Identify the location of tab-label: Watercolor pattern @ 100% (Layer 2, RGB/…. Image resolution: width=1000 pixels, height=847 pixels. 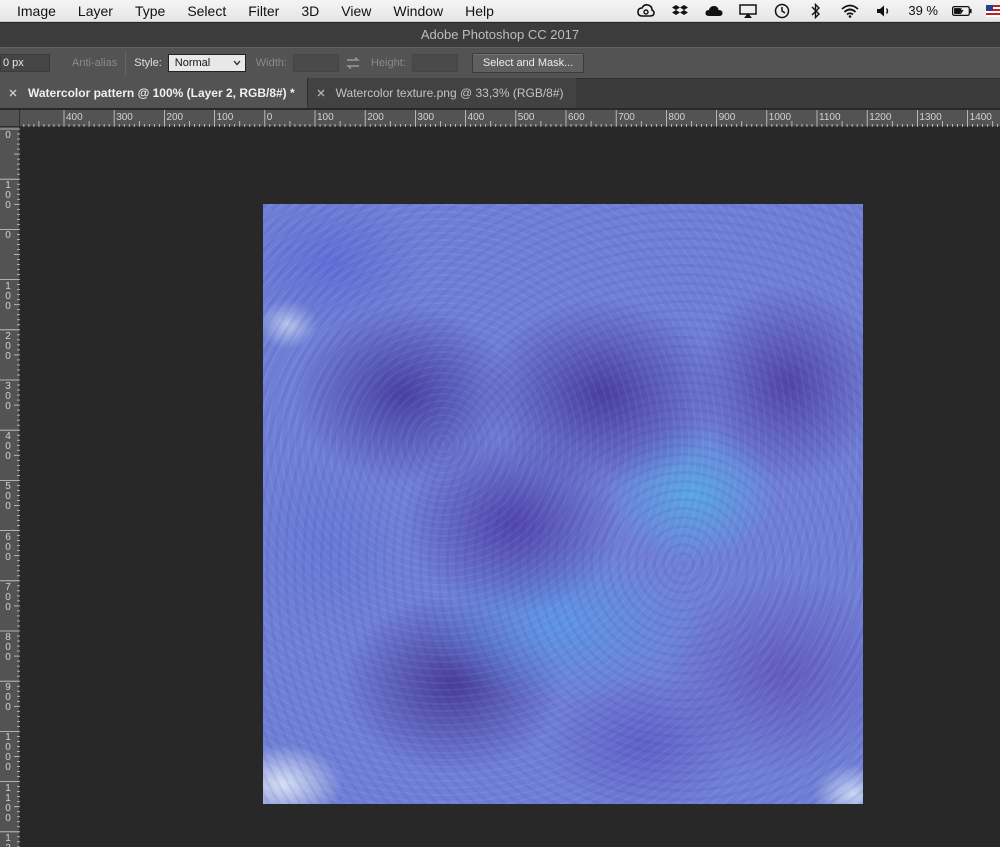
(161, 93).